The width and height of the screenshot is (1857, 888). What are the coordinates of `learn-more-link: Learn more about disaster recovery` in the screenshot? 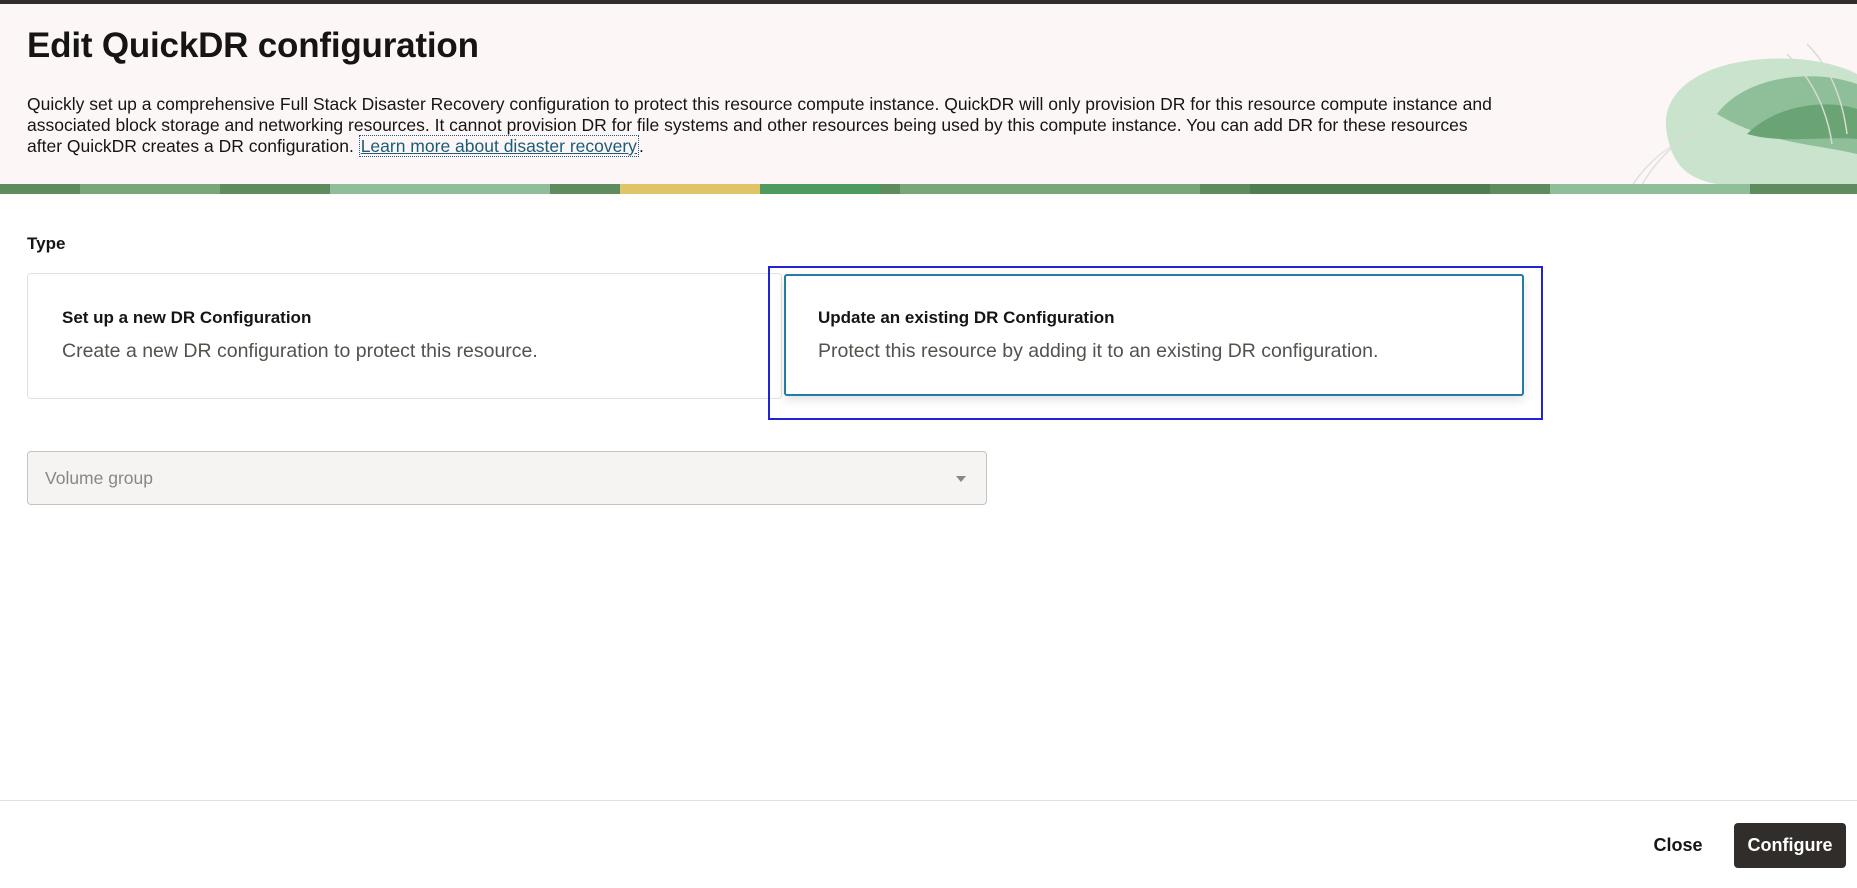 It's located at (498, 146).